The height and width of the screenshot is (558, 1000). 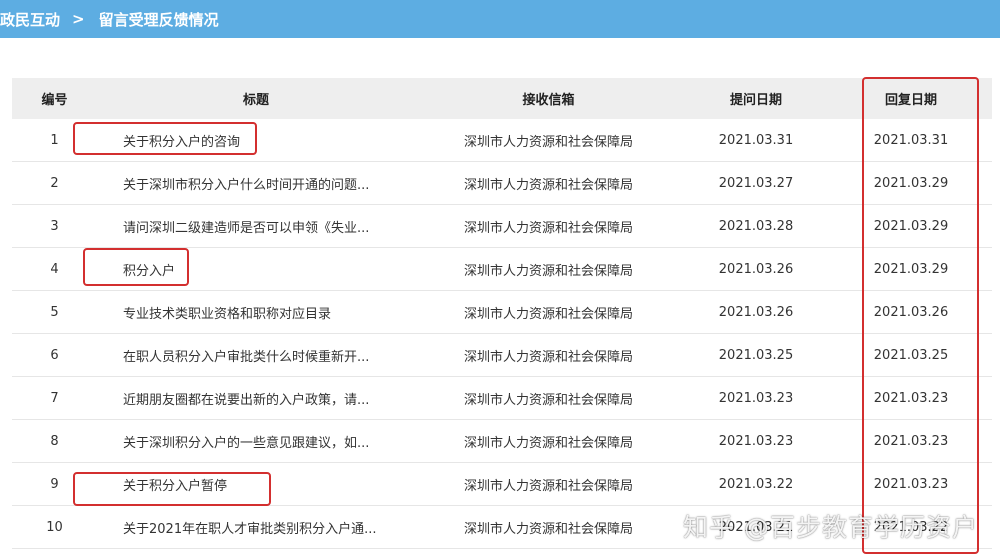 I want to click on row-title-link: 积分入户, so click(x=256, y=269).